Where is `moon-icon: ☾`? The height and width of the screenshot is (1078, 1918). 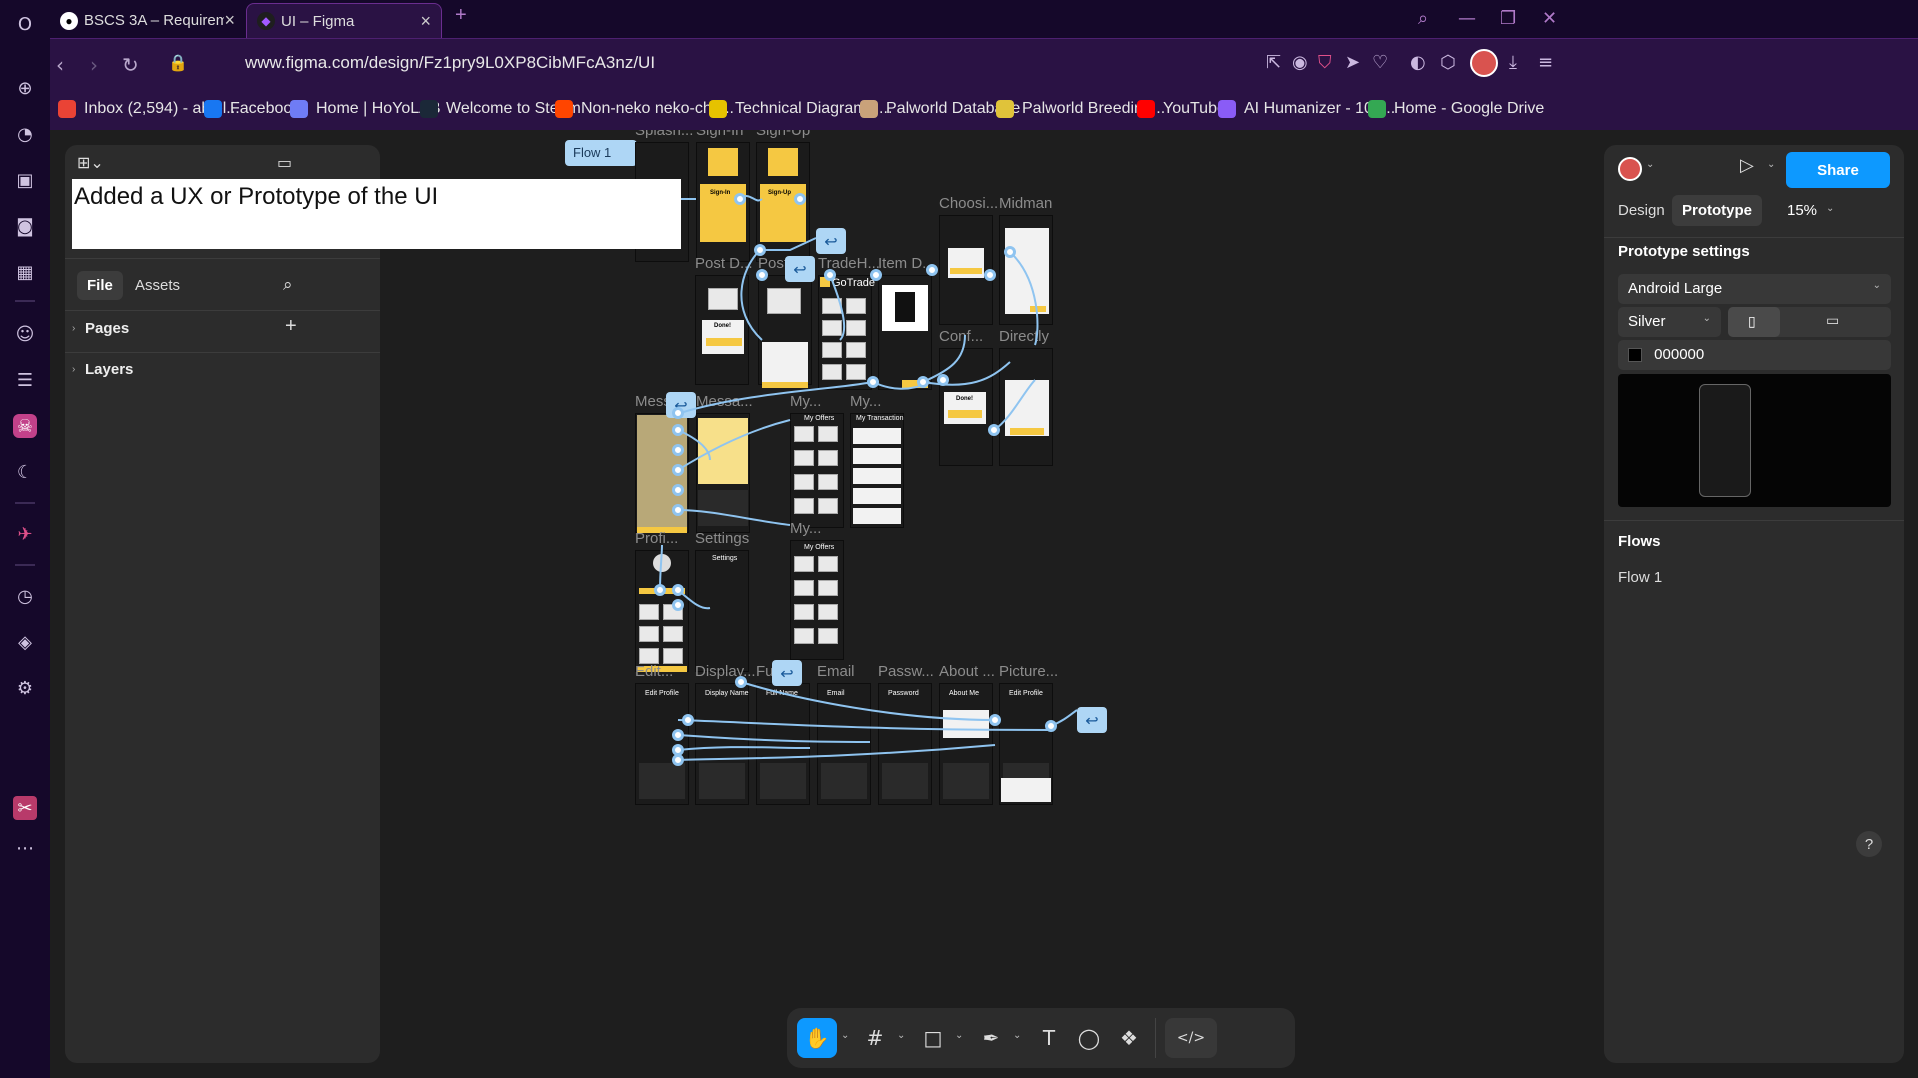
moon-icon: ☾ is located at coordinates (25, 472).